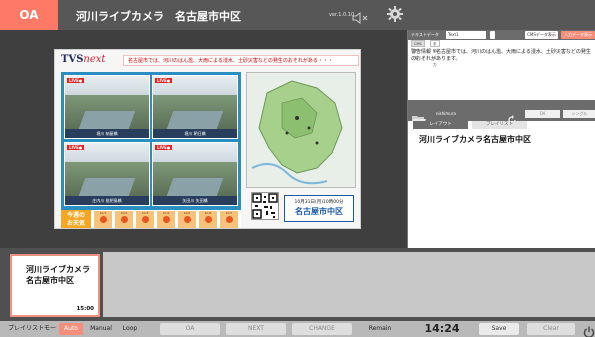 Image resolution: width=595 pixels, height=337 pixels. I want to click on camera-caption: 矢田川 矢田橋, so click(195, 200).